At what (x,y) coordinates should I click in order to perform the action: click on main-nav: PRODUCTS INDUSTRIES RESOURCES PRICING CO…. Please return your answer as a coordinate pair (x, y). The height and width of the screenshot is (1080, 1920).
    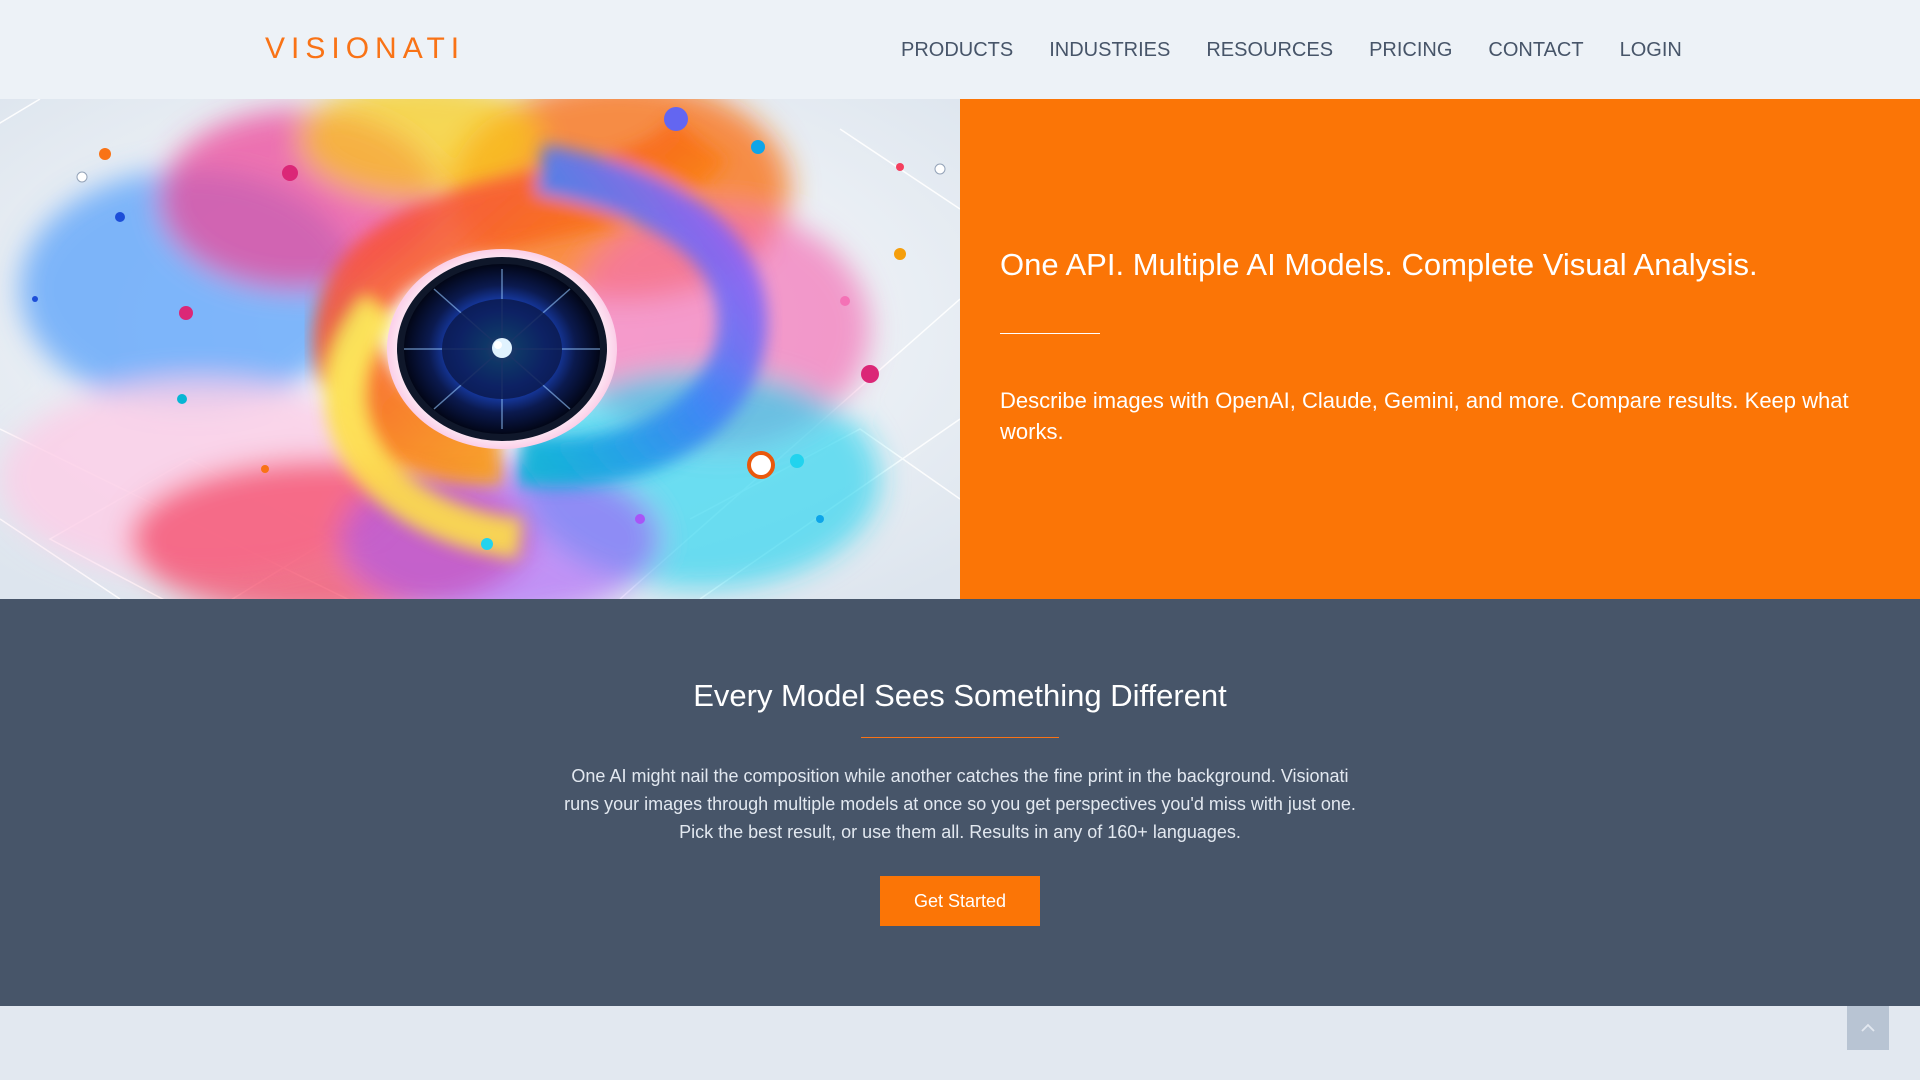
    Looking at the image, I should click on (1309, 50).